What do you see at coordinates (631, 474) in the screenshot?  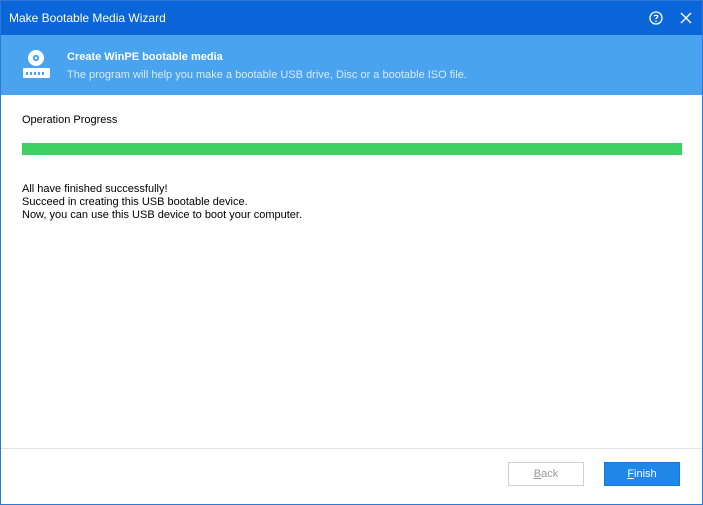 I see `finish-mnemonic: F` at bounding box center [631, 474].